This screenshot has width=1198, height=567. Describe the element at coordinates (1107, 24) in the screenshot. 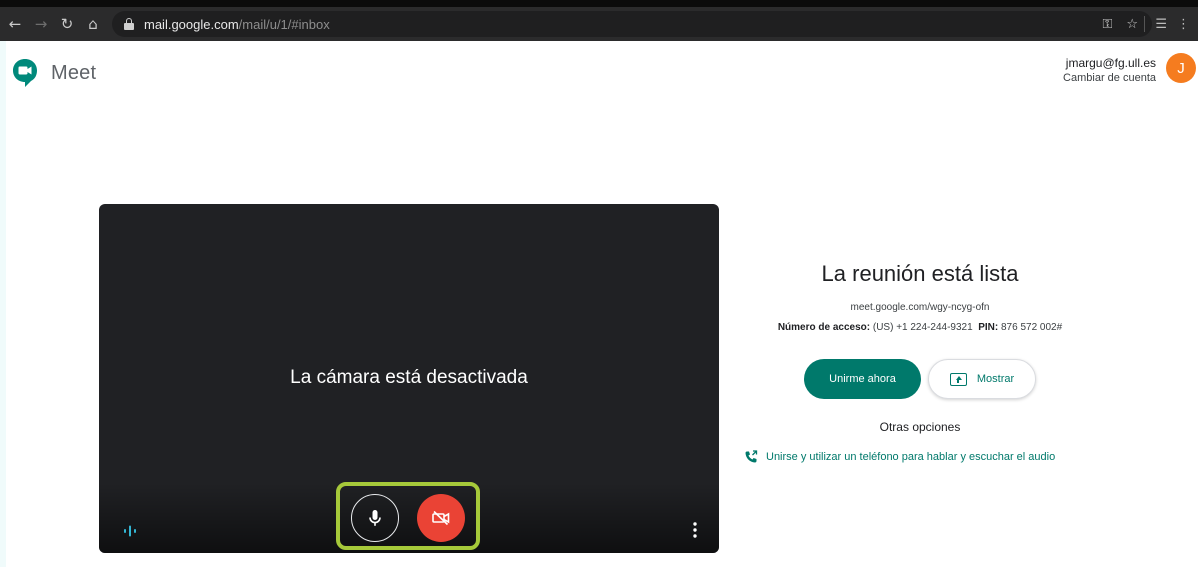

I see `key-icon: ⚿` at that location.